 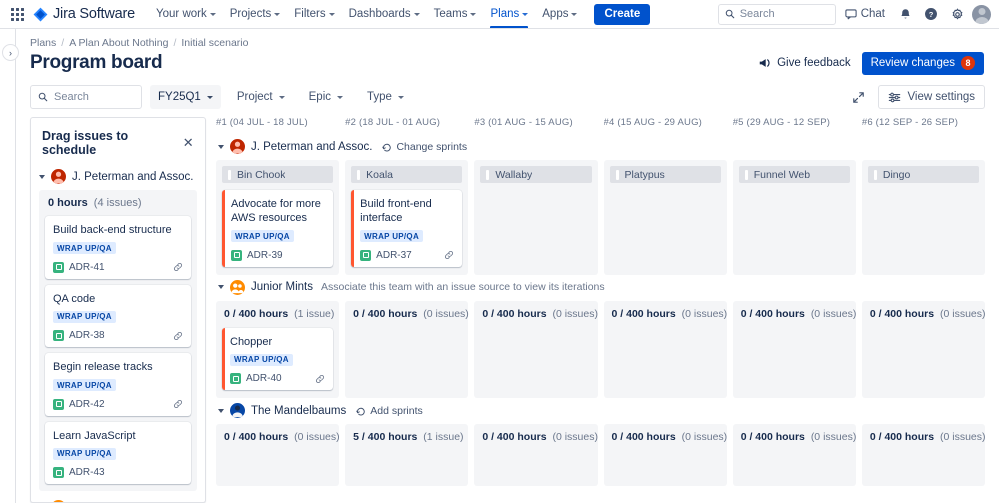 I want to click on lane-column: Funnel Web, so click(x=794, y=217).